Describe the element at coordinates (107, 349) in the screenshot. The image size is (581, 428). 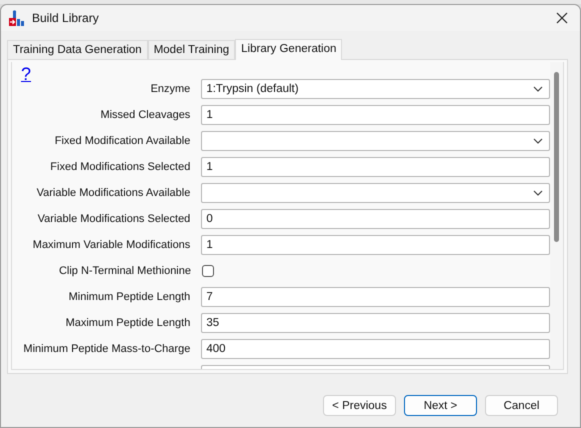
I see `field-label: Minimum Peptide Mass-to-Charge` at that location.